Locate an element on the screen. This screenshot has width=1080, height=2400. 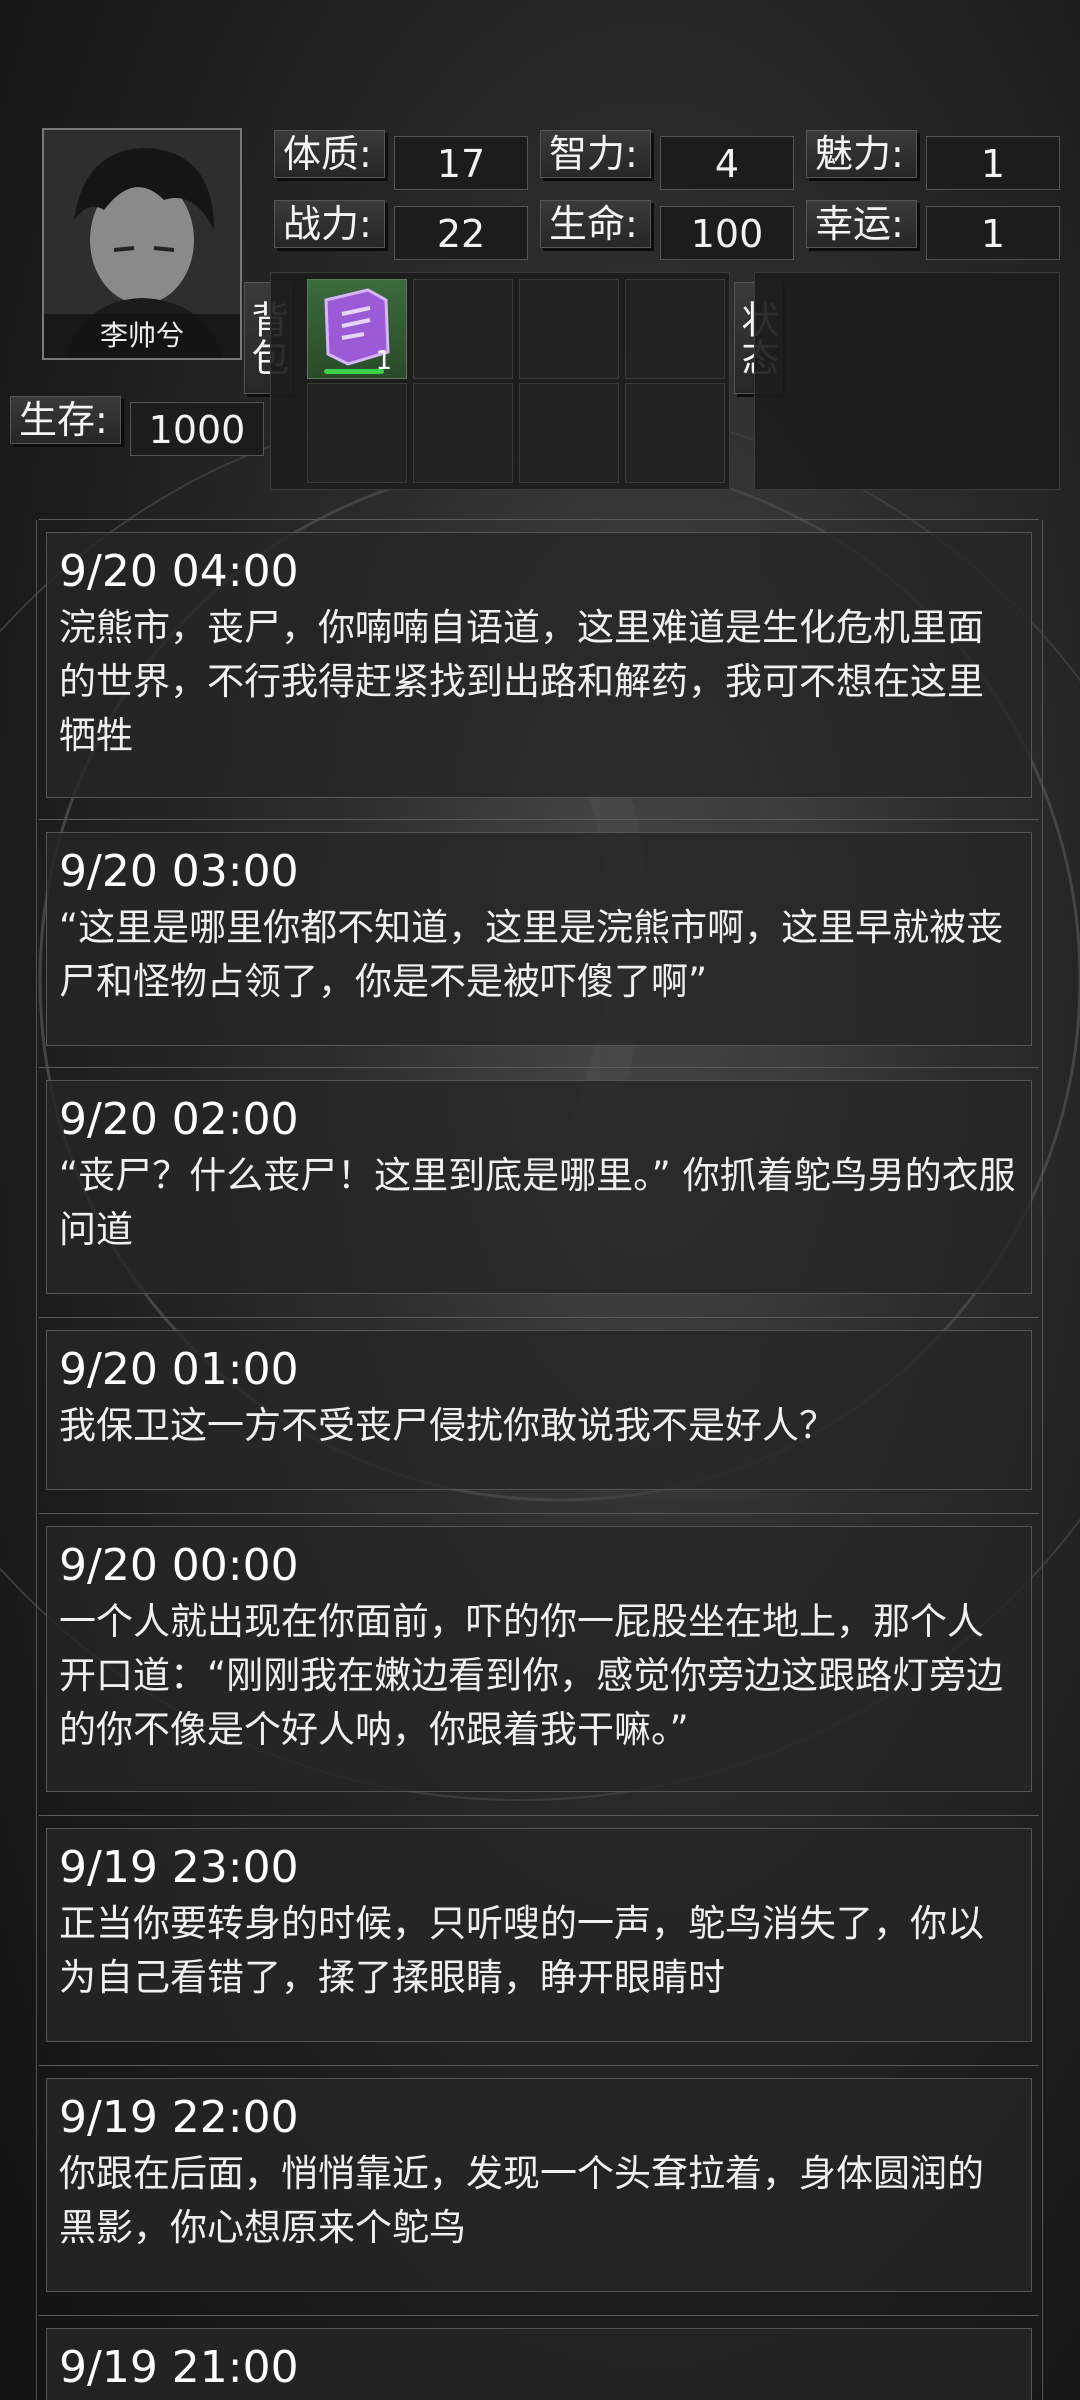
log-rail-right is located at coordinates (1042, 1460).